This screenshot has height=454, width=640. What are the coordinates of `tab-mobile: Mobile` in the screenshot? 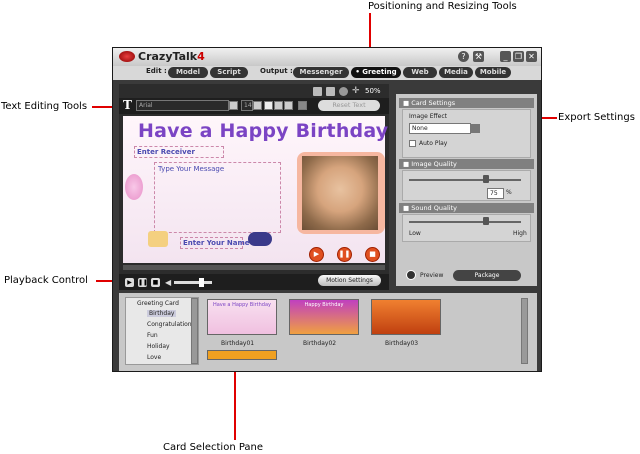 It's located at (493, 72).